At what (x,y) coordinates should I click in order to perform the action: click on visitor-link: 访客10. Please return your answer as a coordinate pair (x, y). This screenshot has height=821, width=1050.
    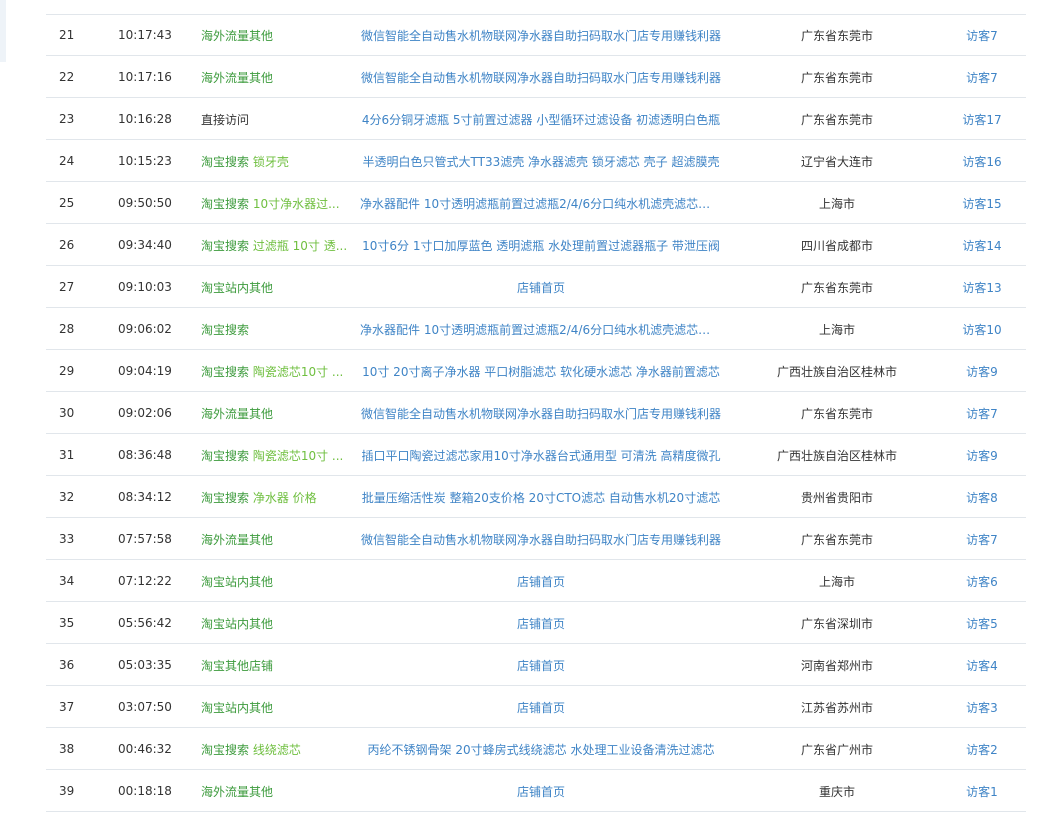
    Looking at the image, I should click on (982, 329).